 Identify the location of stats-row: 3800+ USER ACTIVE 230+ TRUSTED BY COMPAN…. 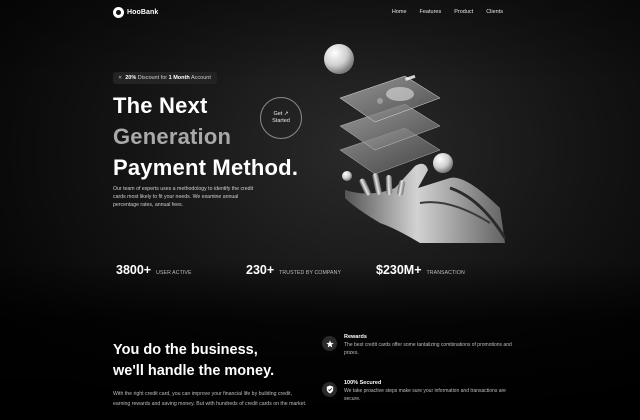
(313, 271).